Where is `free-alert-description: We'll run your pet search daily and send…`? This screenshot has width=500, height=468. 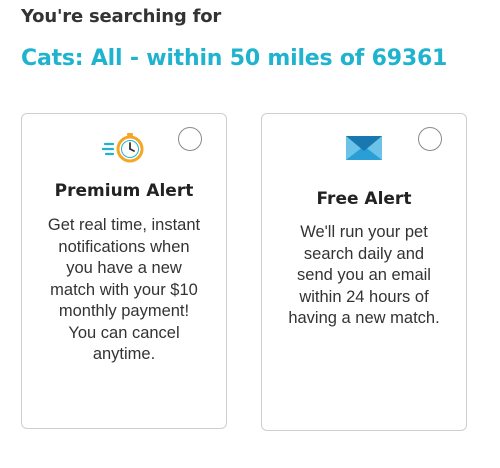
free-alert-description: We'll run your pet search daily and send… is located at coordinates (364, 275).